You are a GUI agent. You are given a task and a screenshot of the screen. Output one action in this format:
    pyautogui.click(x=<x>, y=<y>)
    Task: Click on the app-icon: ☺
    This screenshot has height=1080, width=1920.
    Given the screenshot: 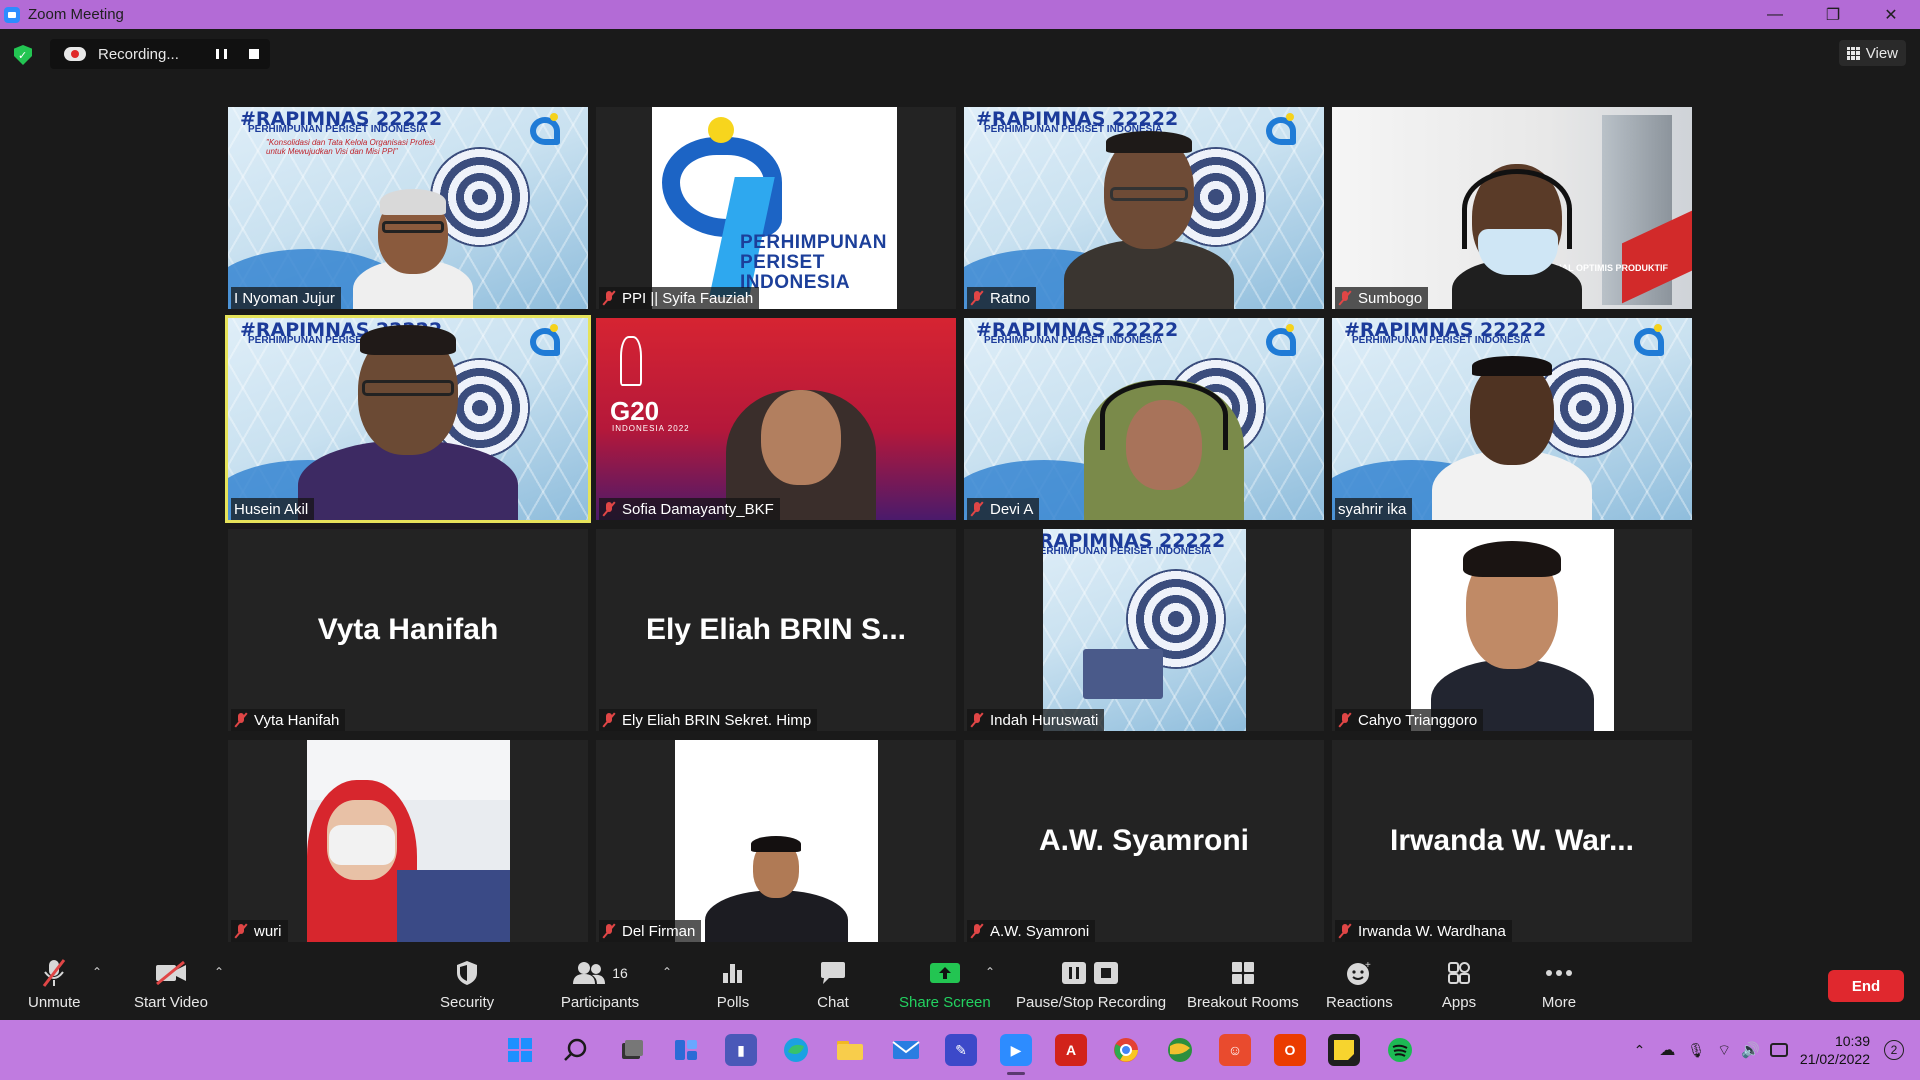 What is the action you would take?
    pyautogui.click(x=1235, y=1050)
    